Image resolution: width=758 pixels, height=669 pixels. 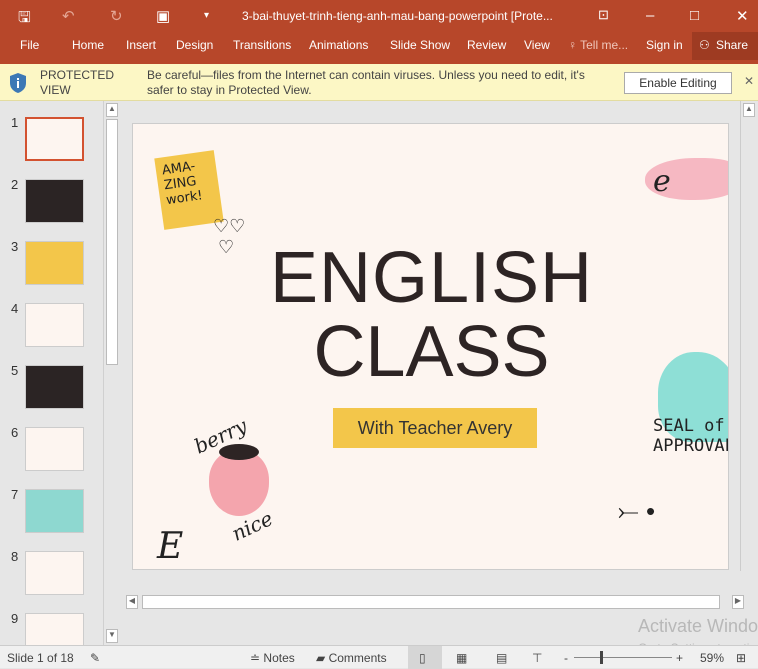 I want to click on protected-view-message-2: safer to stay in Protected View., so click(x=229, y=90).